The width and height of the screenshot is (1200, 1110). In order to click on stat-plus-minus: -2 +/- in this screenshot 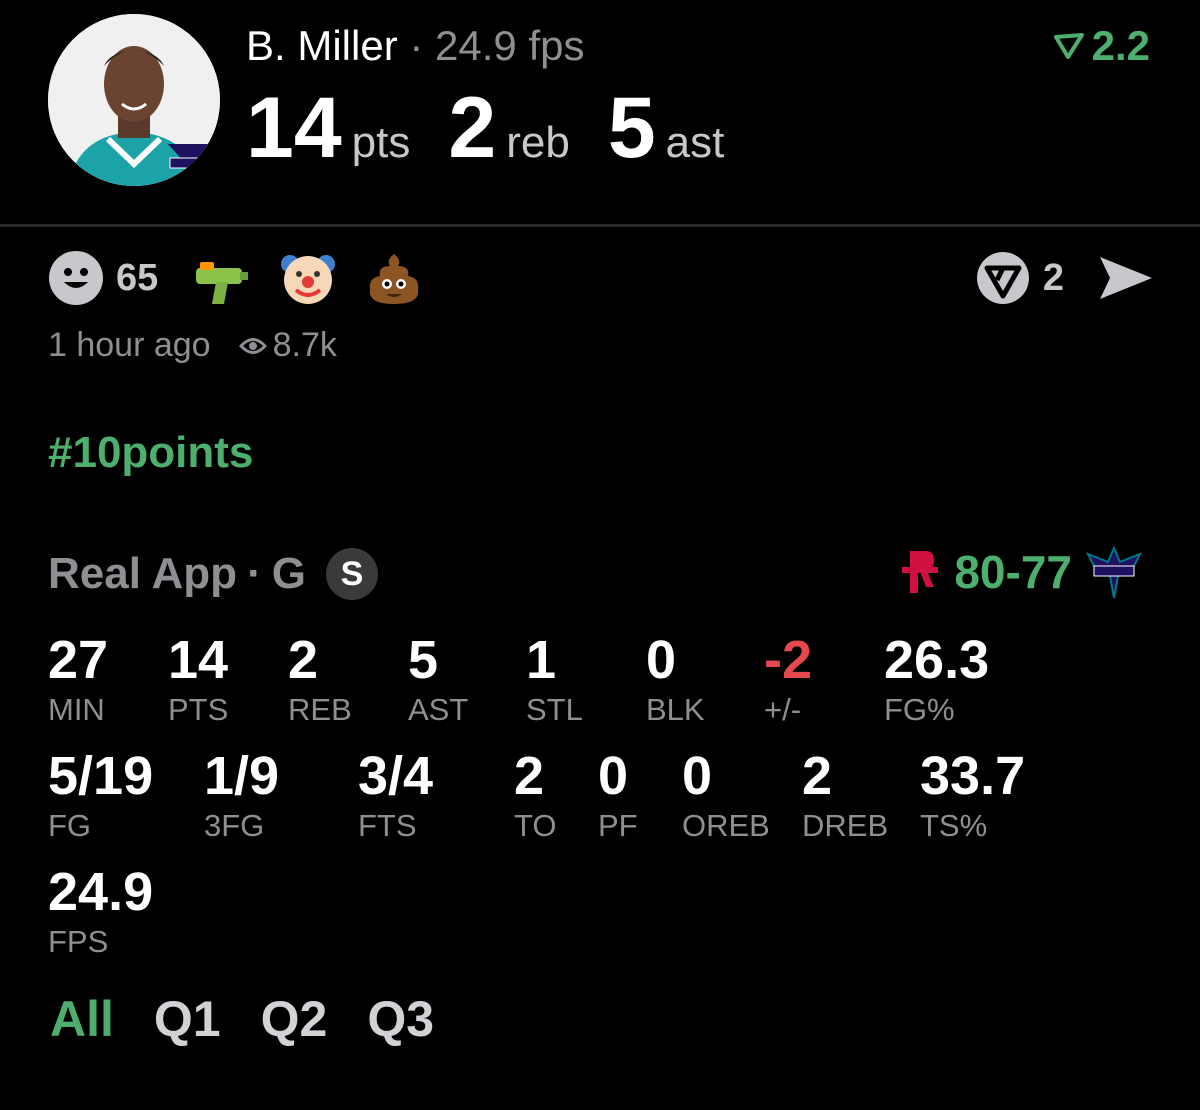, I will do `click(788, 679)`.